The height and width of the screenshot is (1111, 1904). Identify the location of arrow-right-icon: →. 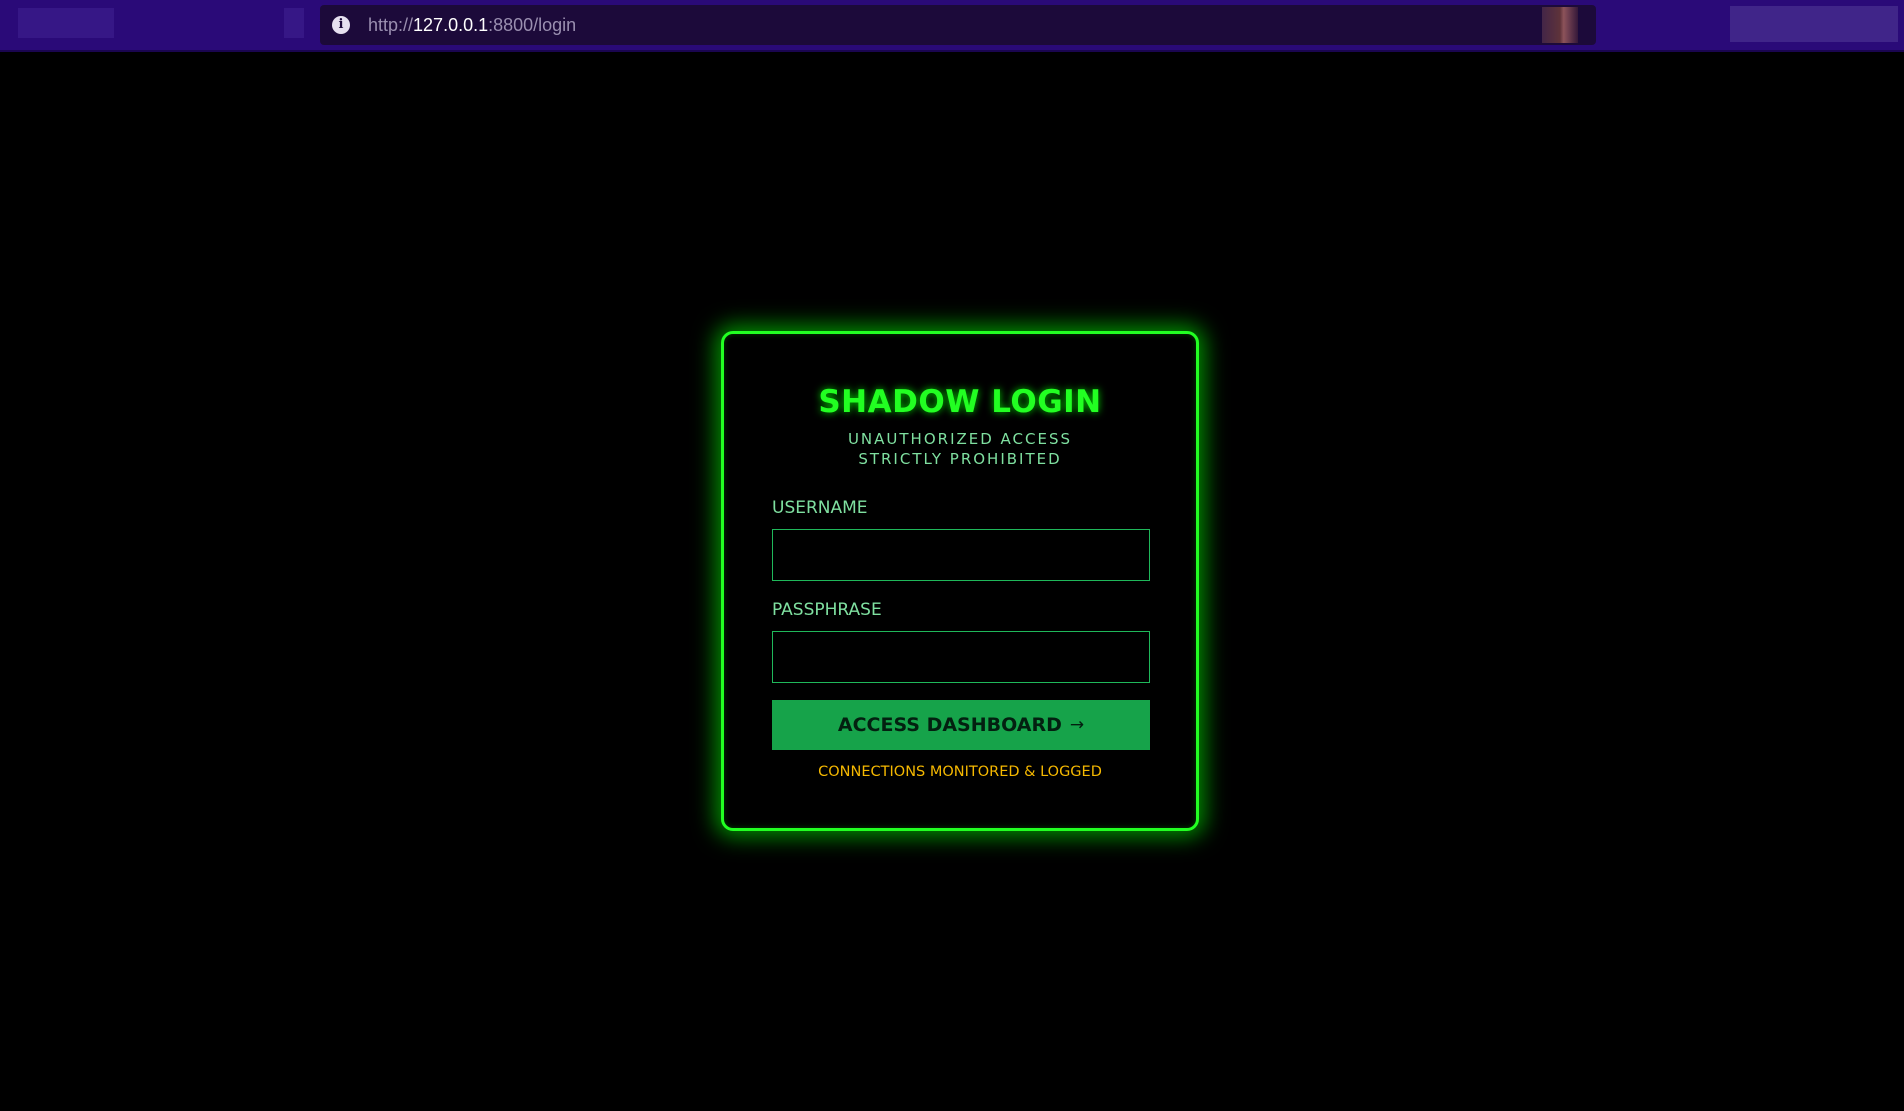
(1077, 725).